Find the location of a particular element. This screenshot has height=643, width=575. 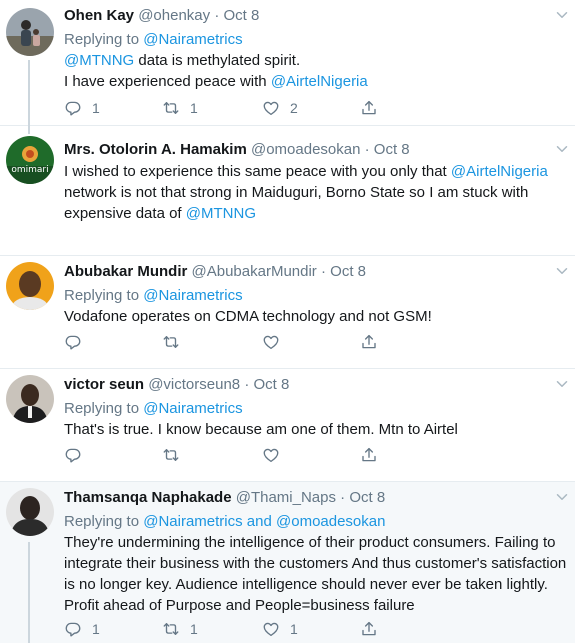

user-handle: @AbubakarMundir is located at coordinates (254, 271).